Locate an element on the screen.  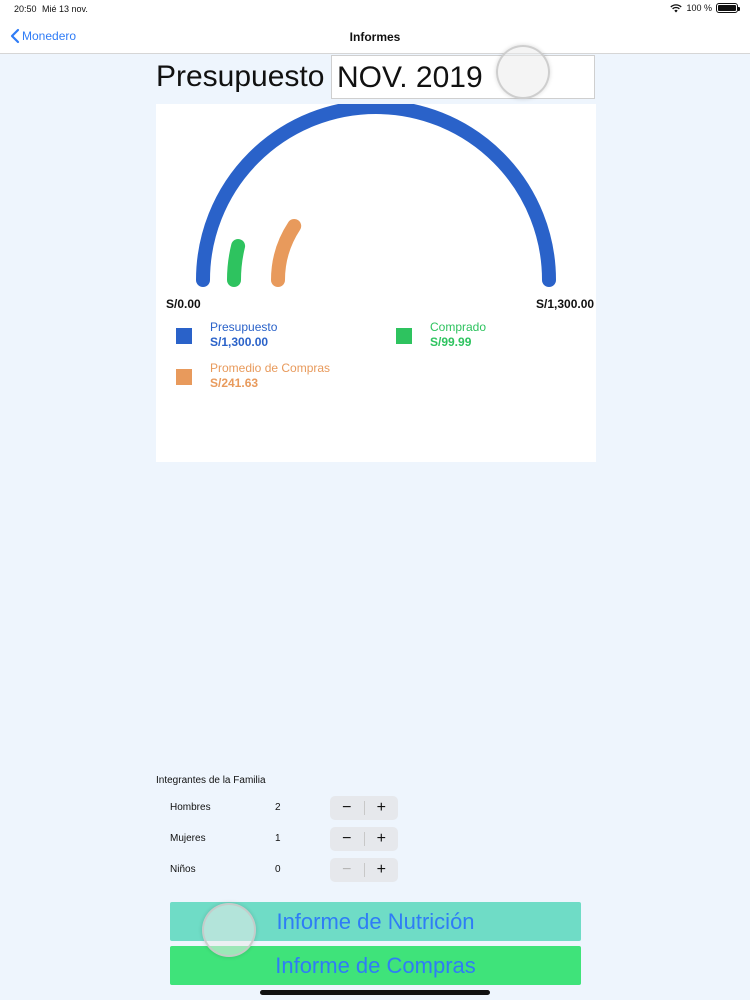
legend-value-promedio: S/241.63 is located at coordinates (234, 383).